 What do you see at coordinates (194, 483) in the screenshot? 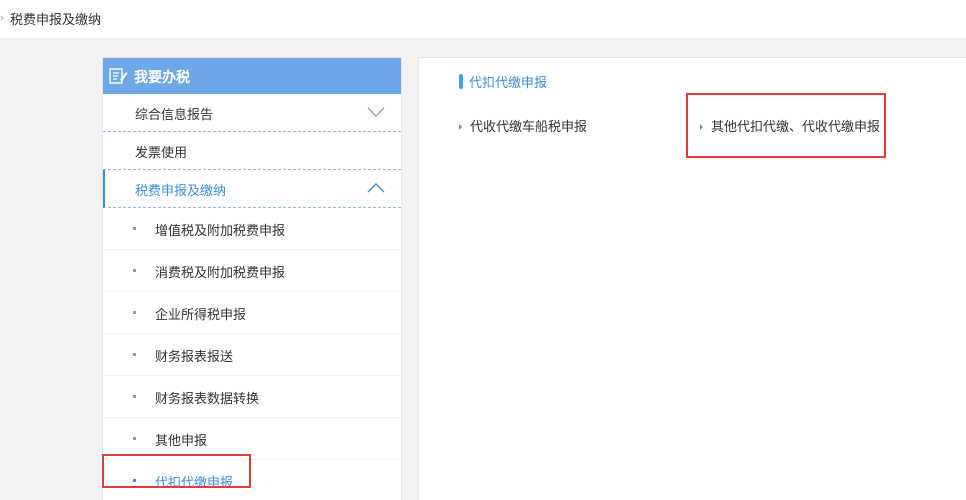
I see `sub-item-label: 代扣代缴申报` at bounding box center [194, 483].